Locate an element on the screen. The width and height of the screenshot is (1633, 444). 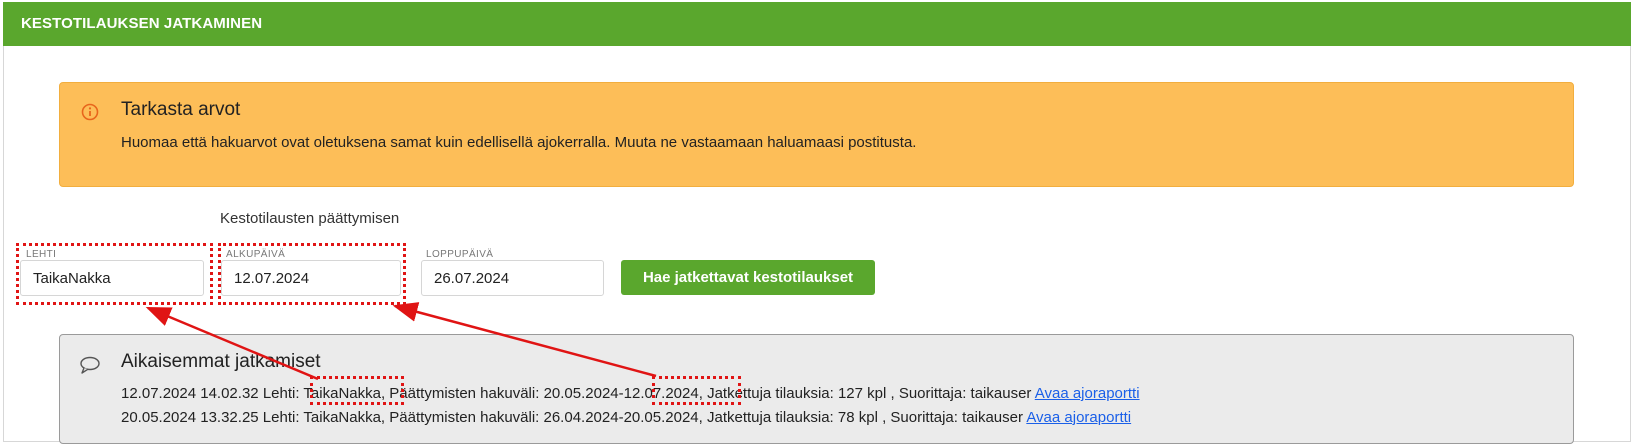
panel-header: KESTOTILAUKSEN JATKAMINEN is located at coordinates (817, 24).